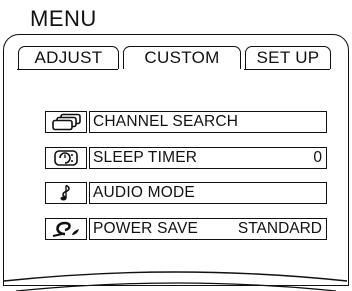 This screenshot has height=291, width=352. Describe the element at coordinates (175, 281) in the screenshot. I see `screen-bezel-curve` at that location.